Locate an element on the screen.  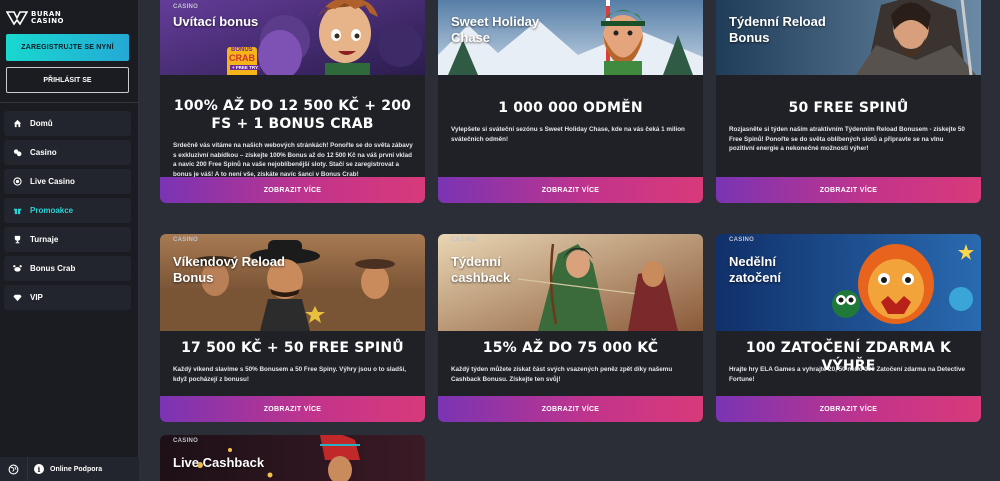
sidebar-item-casino: Casino is located at coordinates (67, 152).